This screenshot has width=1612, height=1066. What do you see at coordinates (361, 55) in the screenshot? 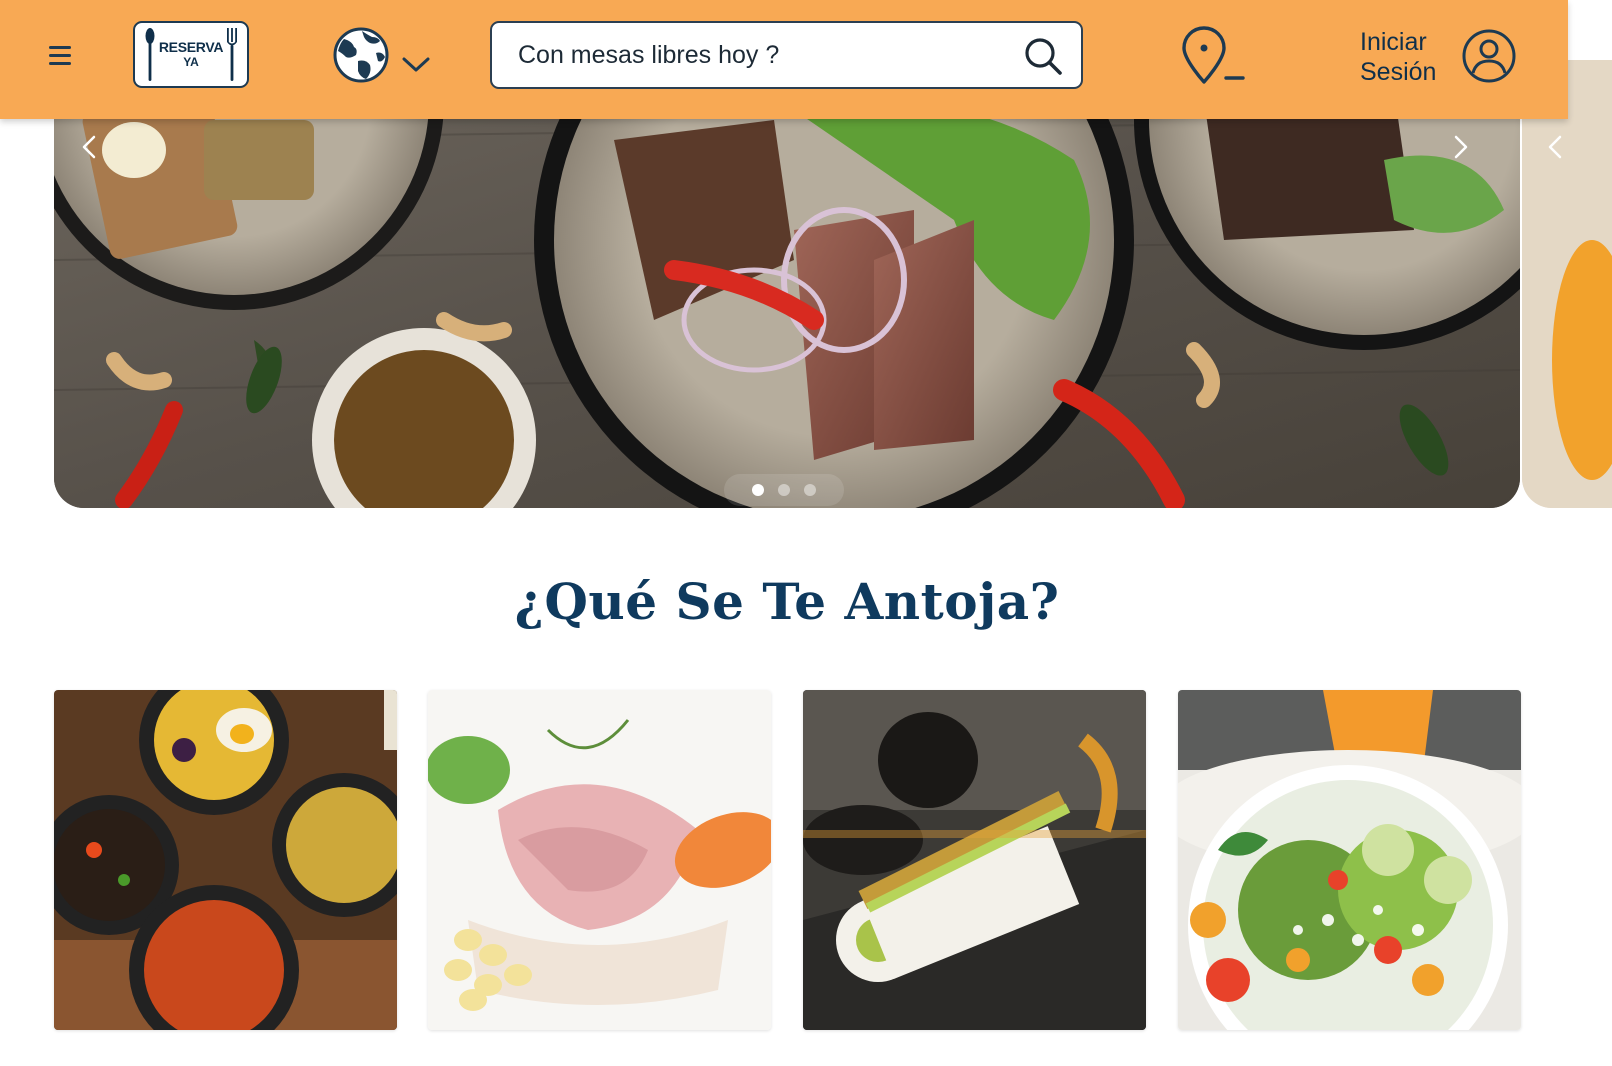
I see `globe-icon` at bounding box center [361, 55].